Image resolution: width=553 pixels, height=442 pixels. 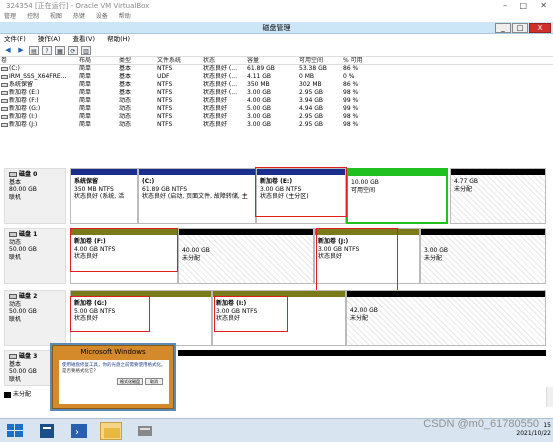 I want to click on vbox-close-button: ✕, so click(x=543, y=6).